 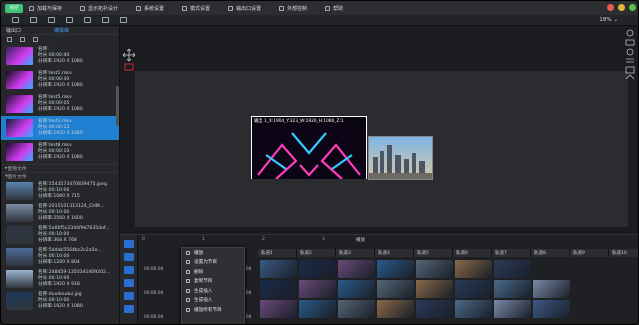 What do you see at coordinates (129, 309) in the screenshot?
I see `user-icon` at bounding box center [129, 309].